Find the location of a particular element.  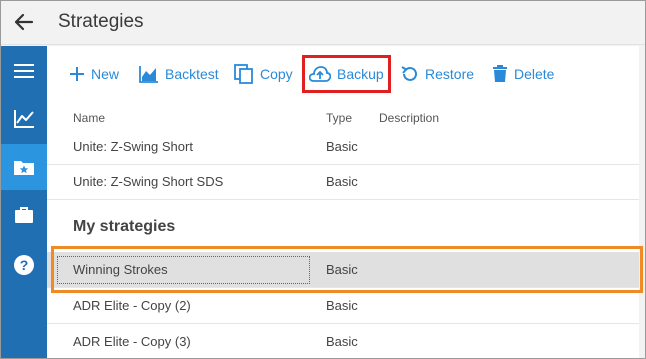

table-row-selected: Winning Strokes Basic is located at coordinates (346, 270).